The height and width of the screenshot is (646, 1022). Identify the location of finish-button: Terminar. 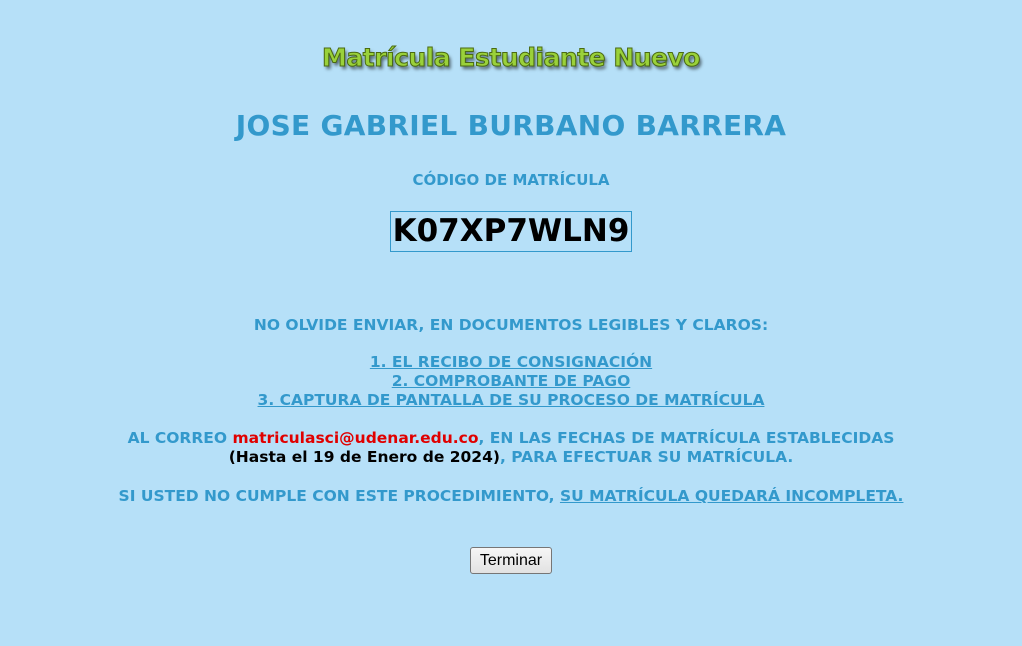
(511, 560).